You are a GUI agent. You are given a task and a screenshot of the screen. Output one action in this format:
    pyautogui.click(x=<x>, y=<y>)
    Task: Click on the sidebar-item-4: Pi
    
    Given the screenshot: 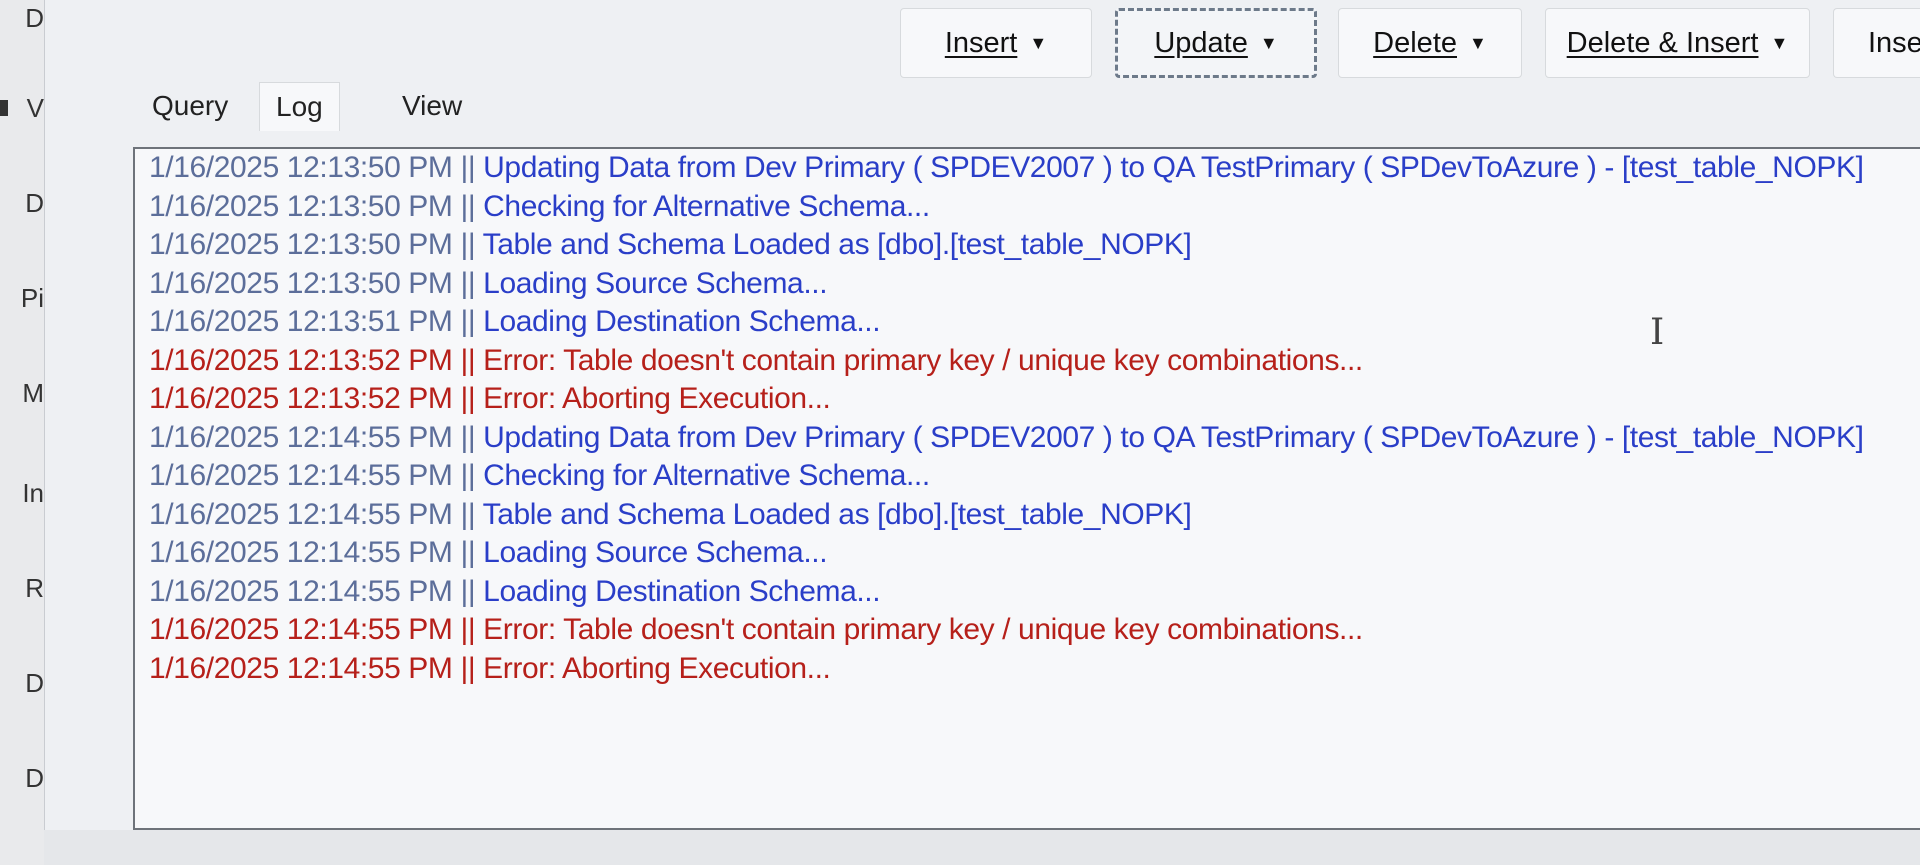 What is the action you would take?
    pyautogui.click(x=27, y=298)
    